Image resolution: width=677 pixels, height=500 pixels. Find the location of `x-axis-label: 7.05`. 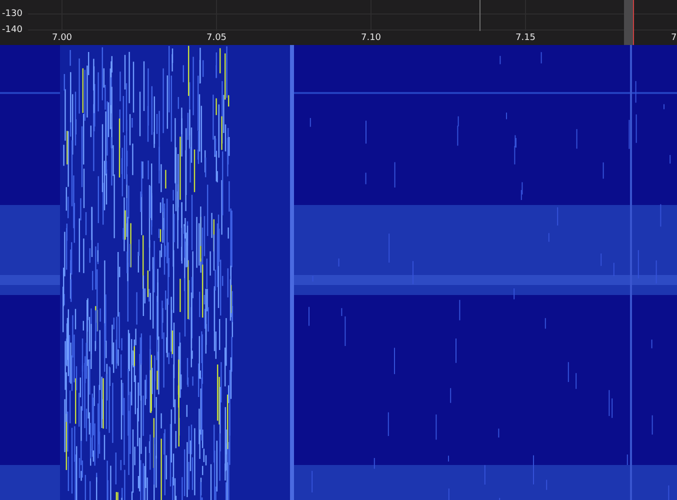

x-axis-label: 7.05 is located at coordinates (216, 38).